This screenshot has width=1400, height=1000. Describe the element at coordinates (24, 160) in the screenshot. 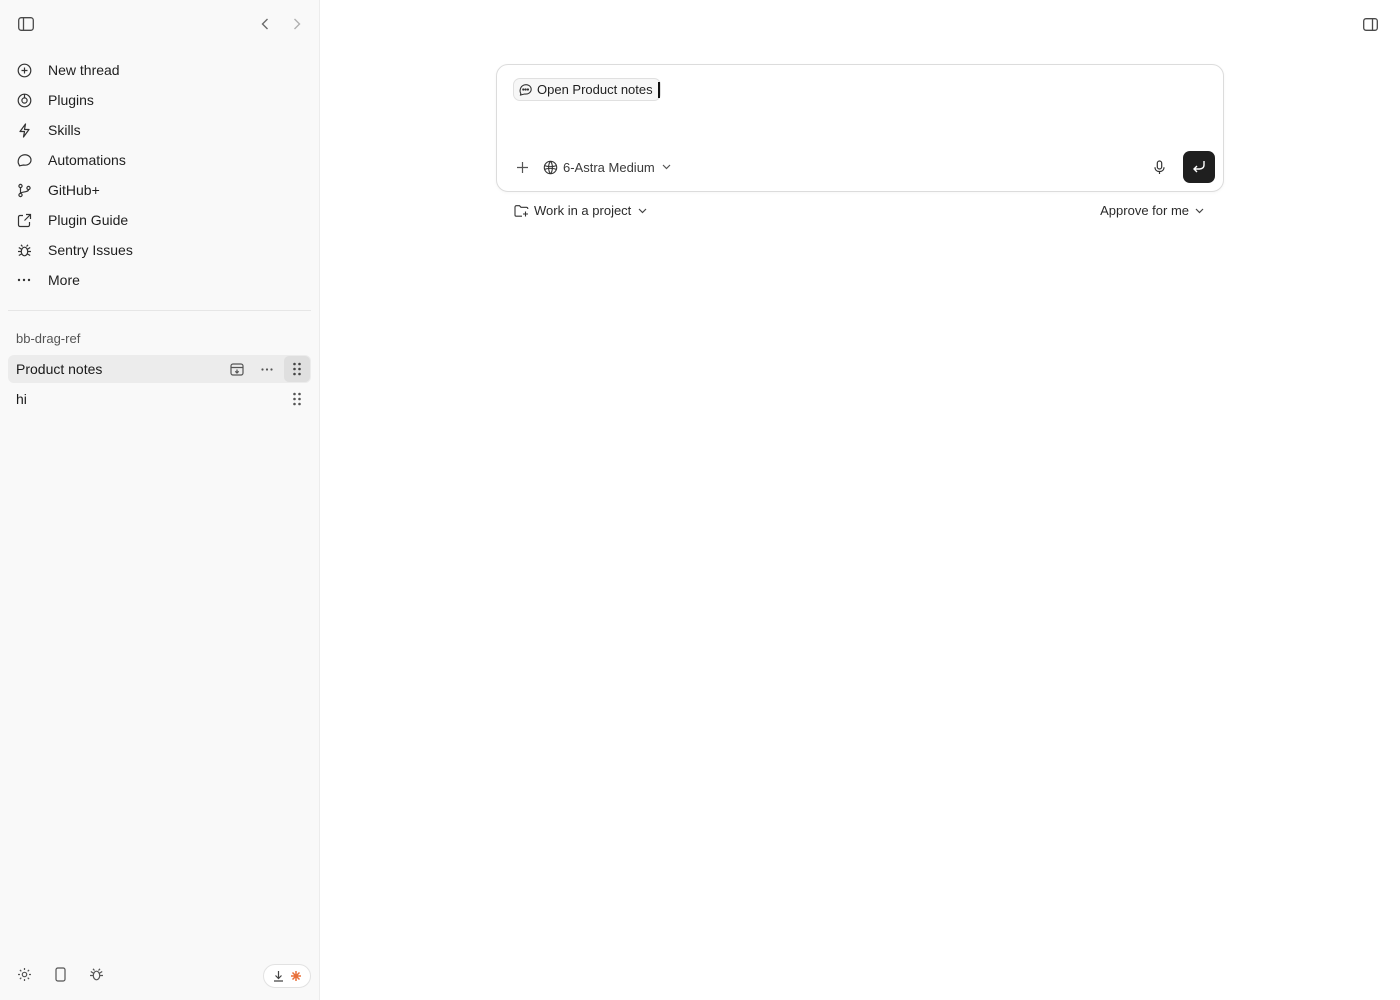

I see `chat-loop-icon` at that location.